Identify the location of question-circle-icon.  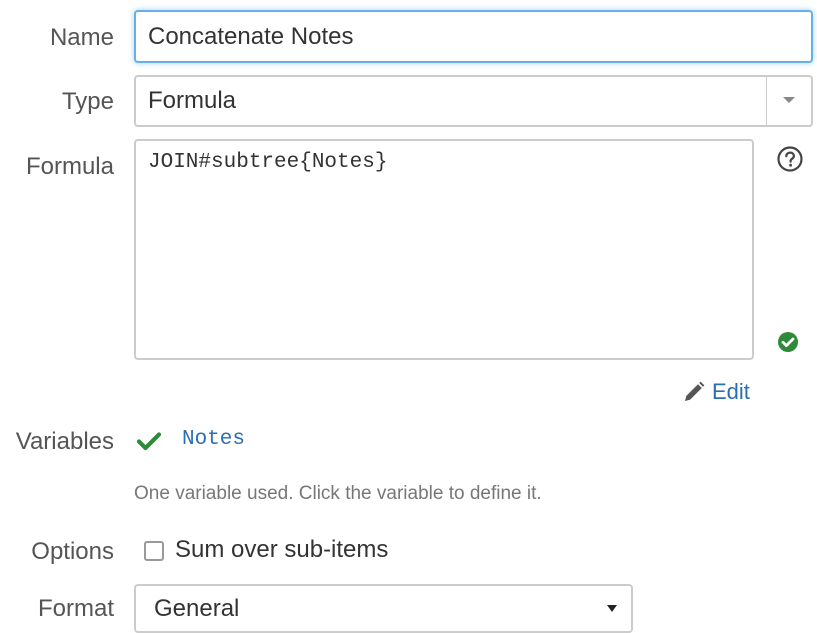
(790, 159).